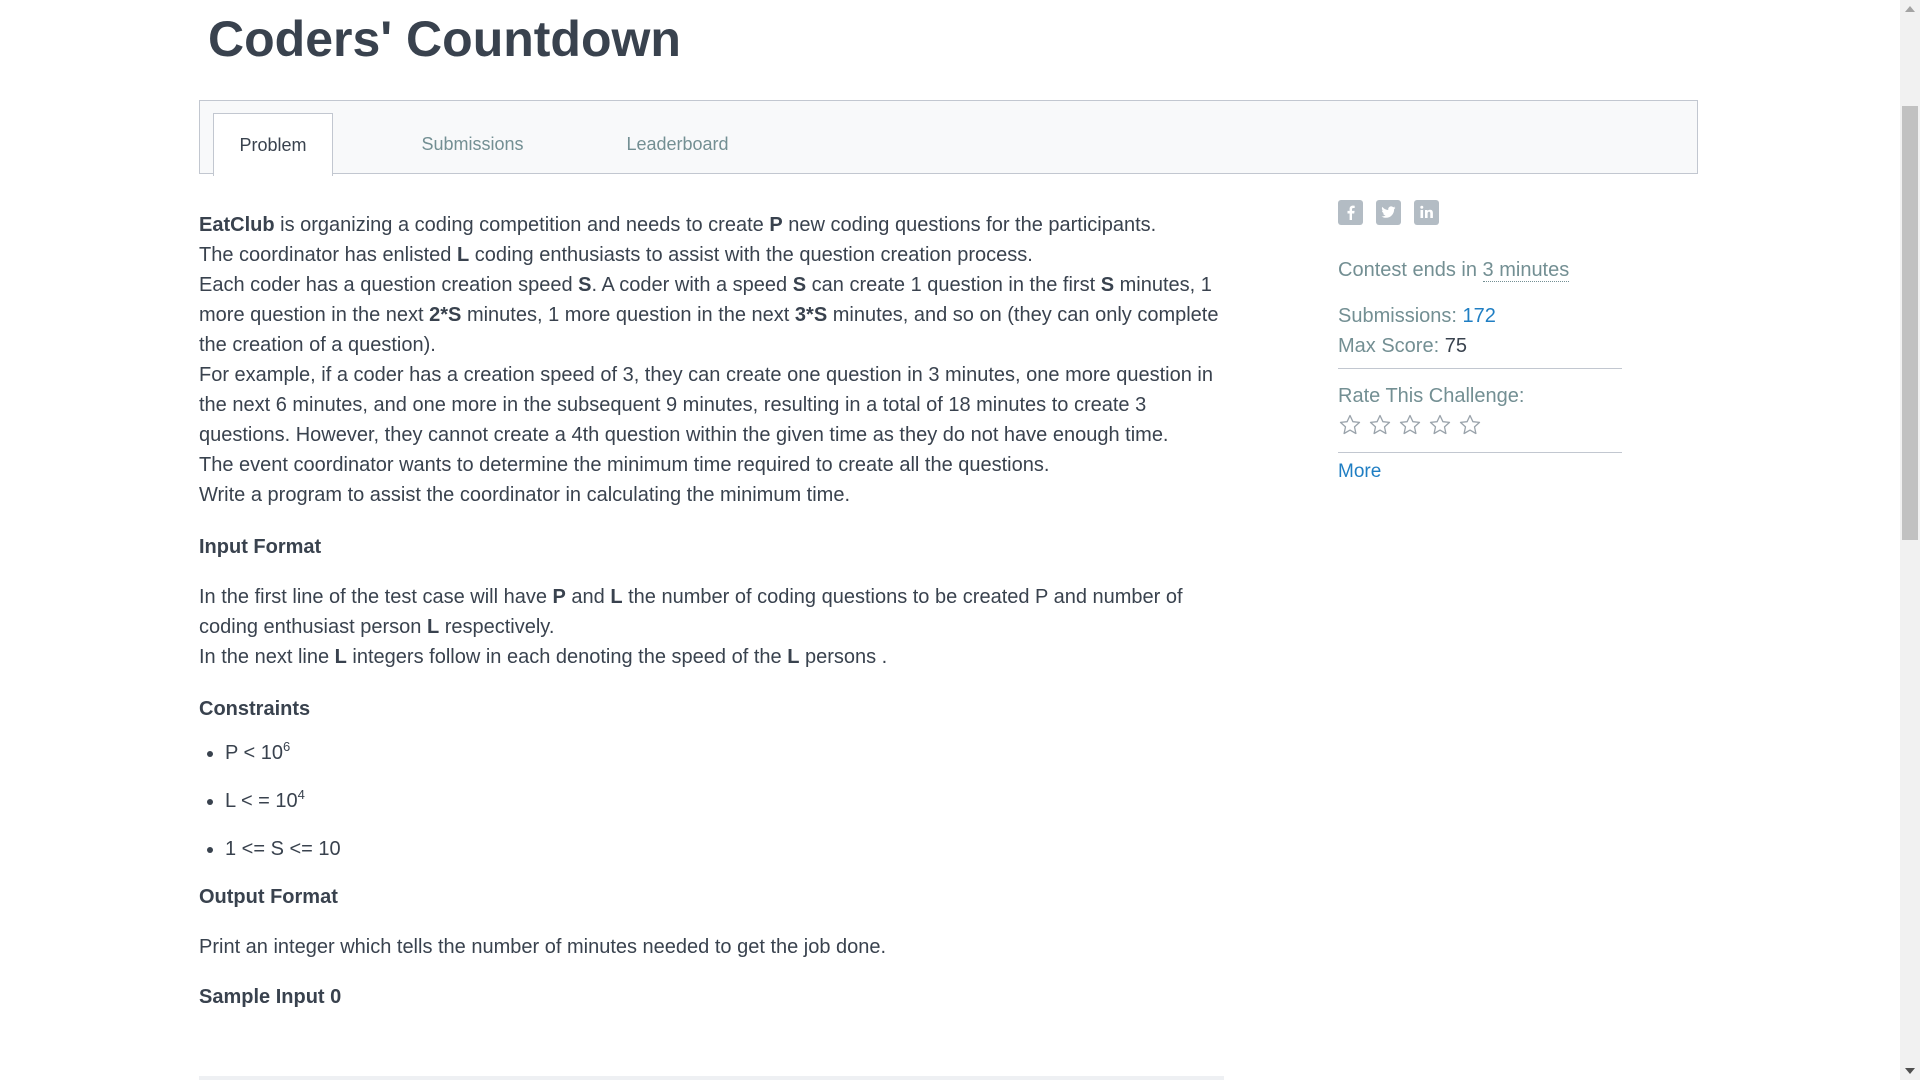 The width and height of the screenshot is (1920, 1080). Describe the element at coordinates (328, 255) in the screenshot. I see `text: The coordinator has enlisted` at that location.